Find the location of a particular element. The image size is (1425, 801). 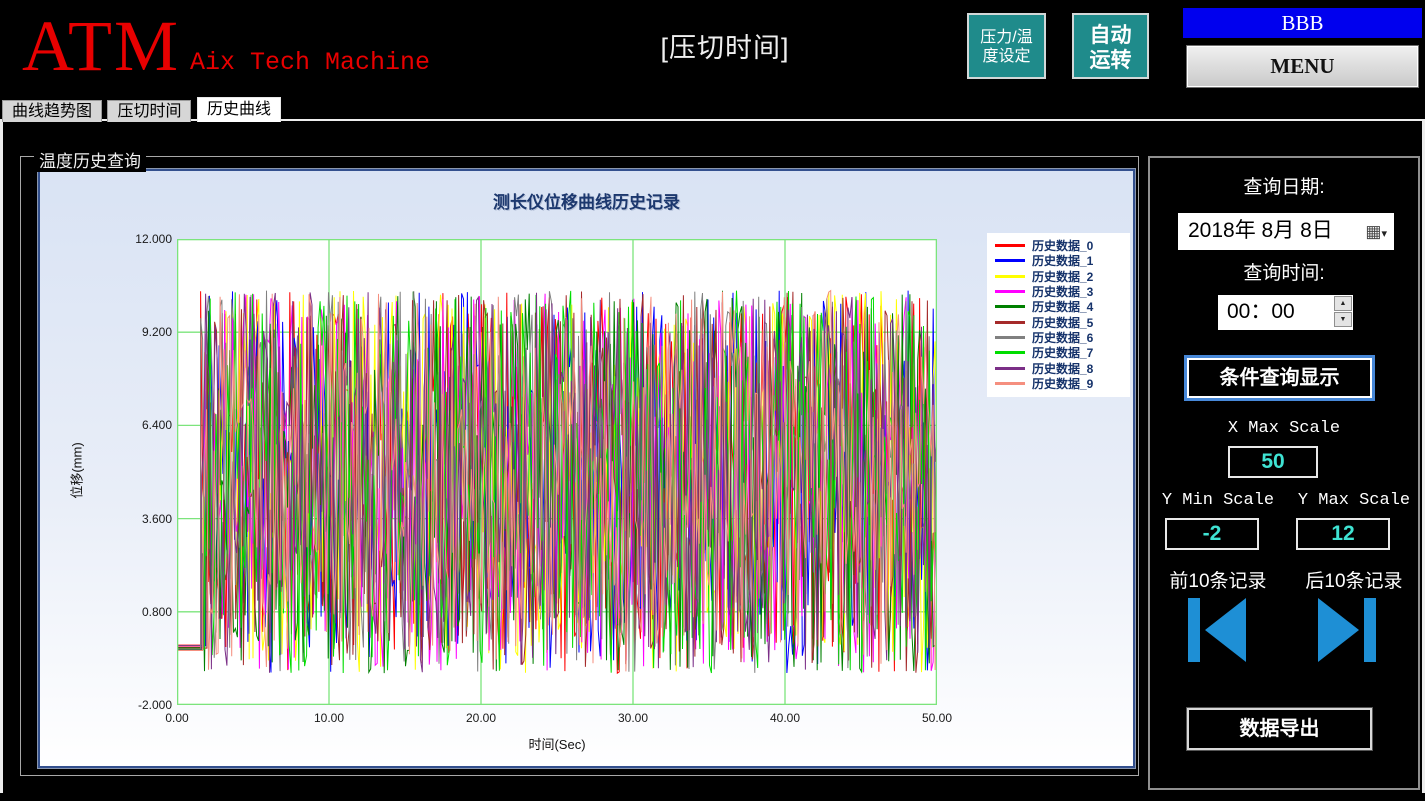

x-tick-label: 20.00 is located at coordinates (481, 718).